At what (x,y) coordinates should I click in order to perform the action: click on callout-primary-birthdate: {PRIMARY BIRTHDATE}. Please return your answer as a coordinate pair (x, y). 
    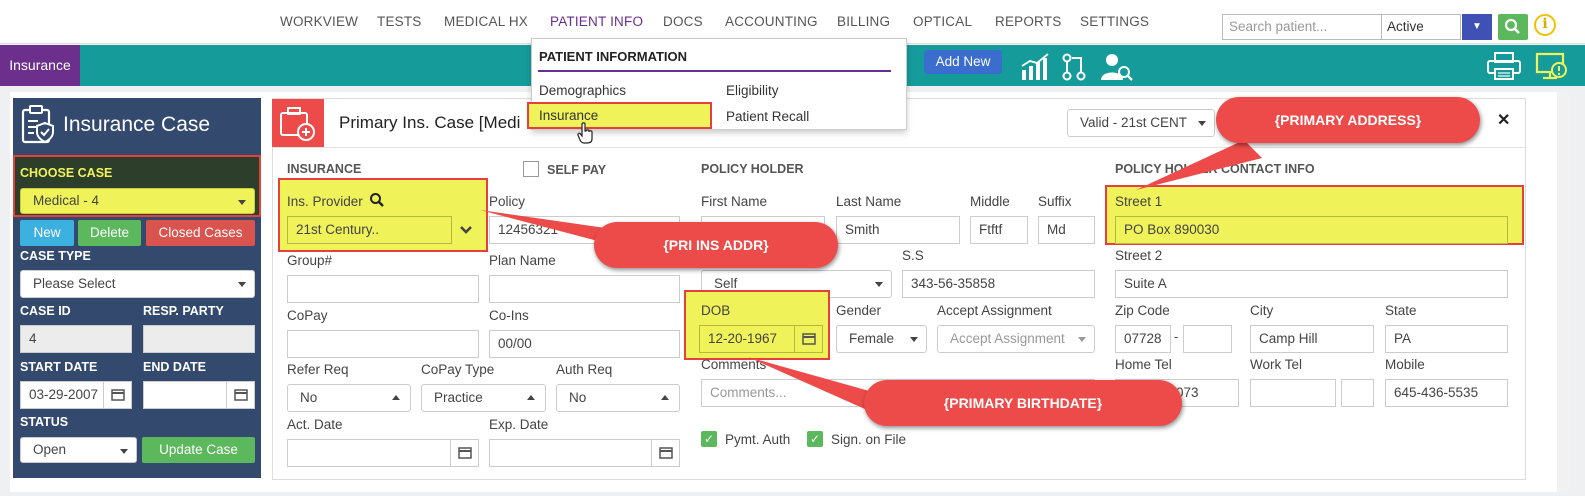
    Looking at the image, I should click on (1023, 403).